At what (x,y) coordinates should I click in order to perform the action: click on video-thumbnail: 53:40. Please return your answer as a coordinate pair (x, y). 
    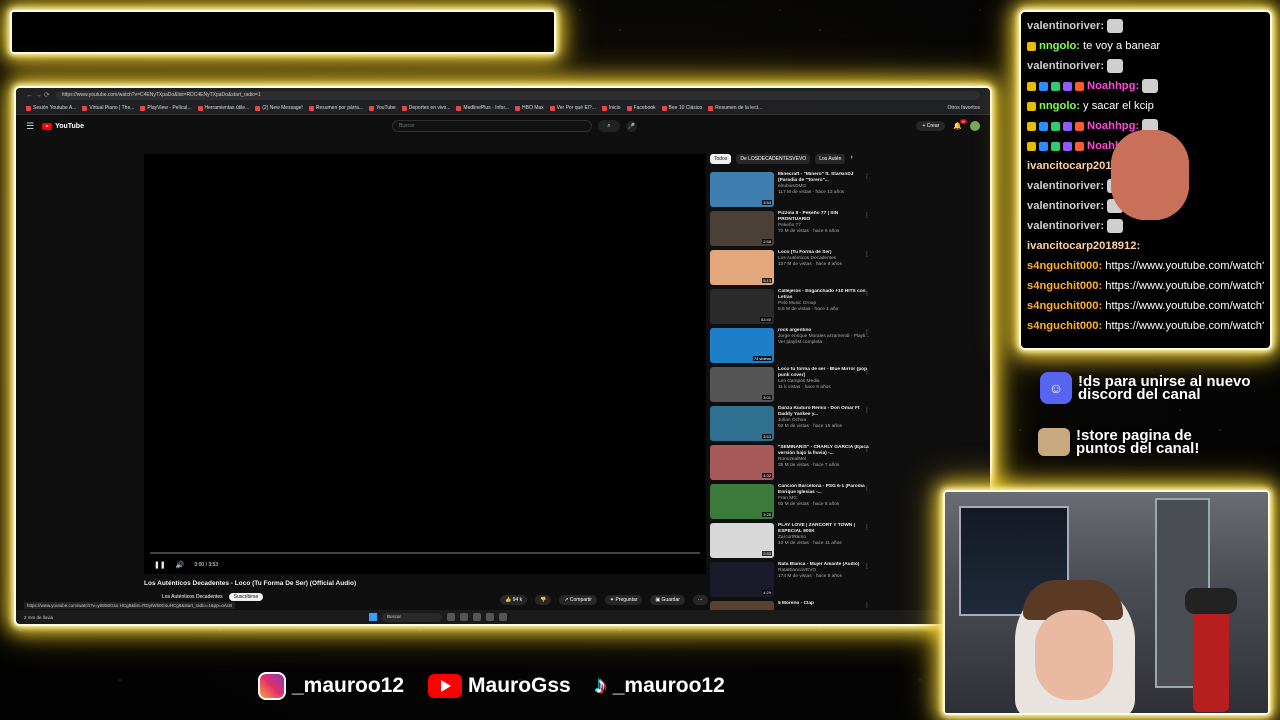
    Looking at the image, I should click on (742, 306).